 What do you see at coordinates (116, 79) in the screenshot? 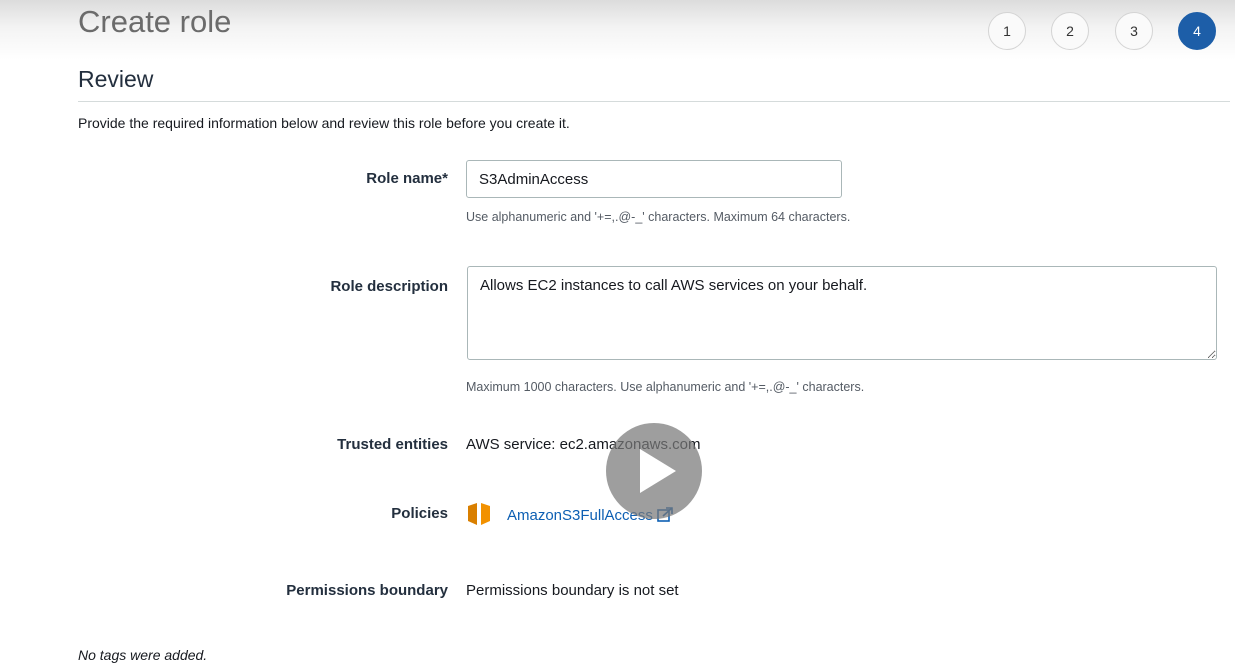
I see `section-title: Review` at bounding box center [116, 79].